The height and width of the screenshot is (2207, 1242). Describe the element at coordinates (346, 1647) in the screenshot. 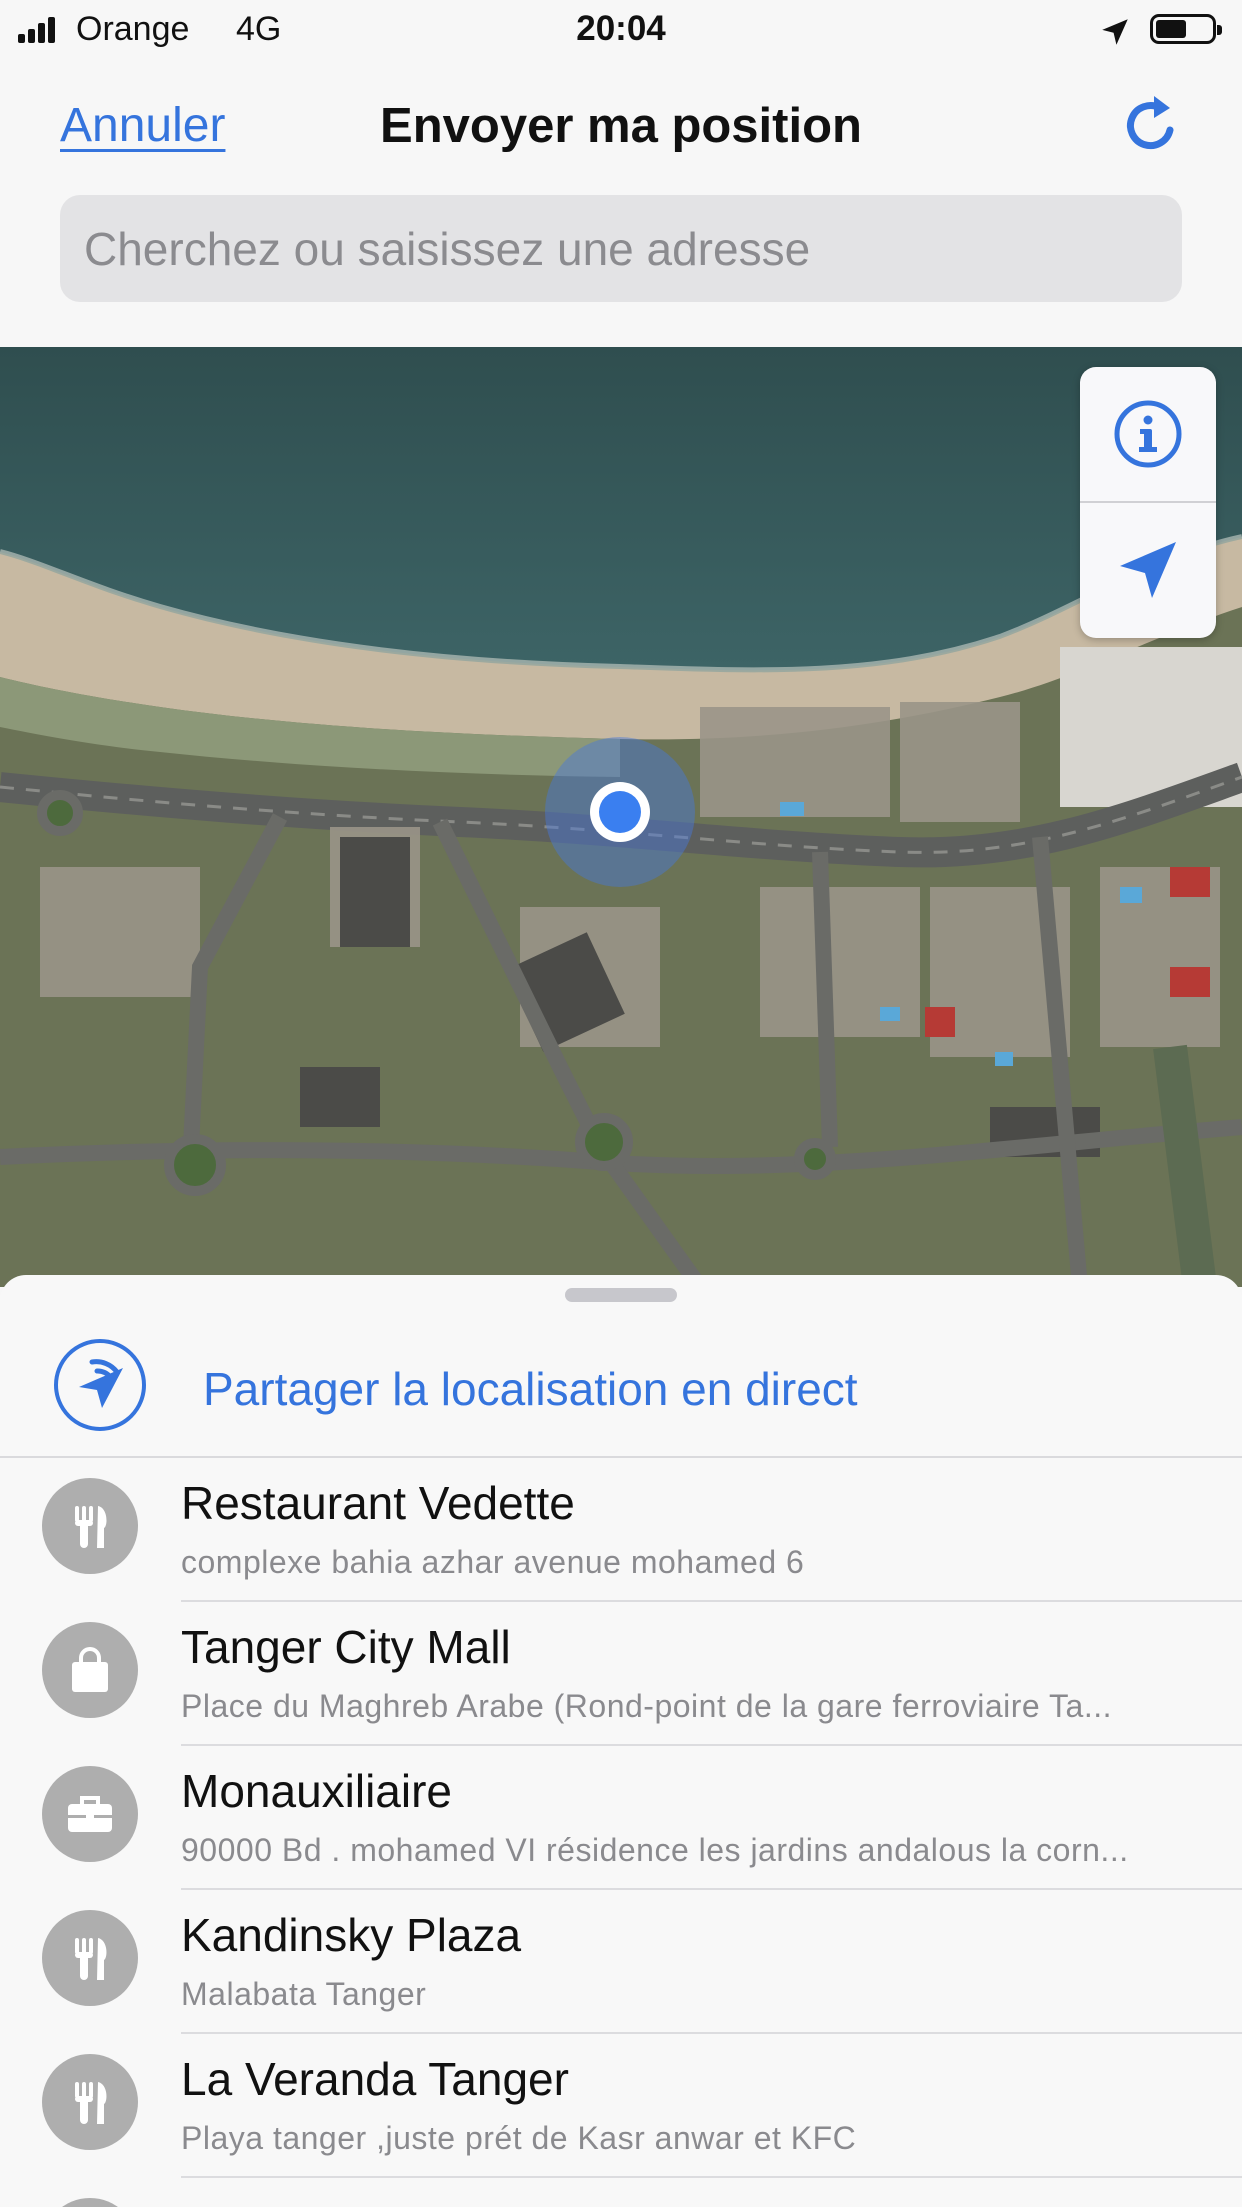

I see `place-name: Tanger City Mall` at that location.